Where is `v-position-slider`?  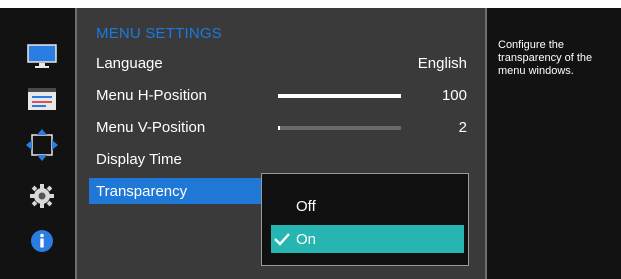 v-position-slider is located at coordinates (339, 128).